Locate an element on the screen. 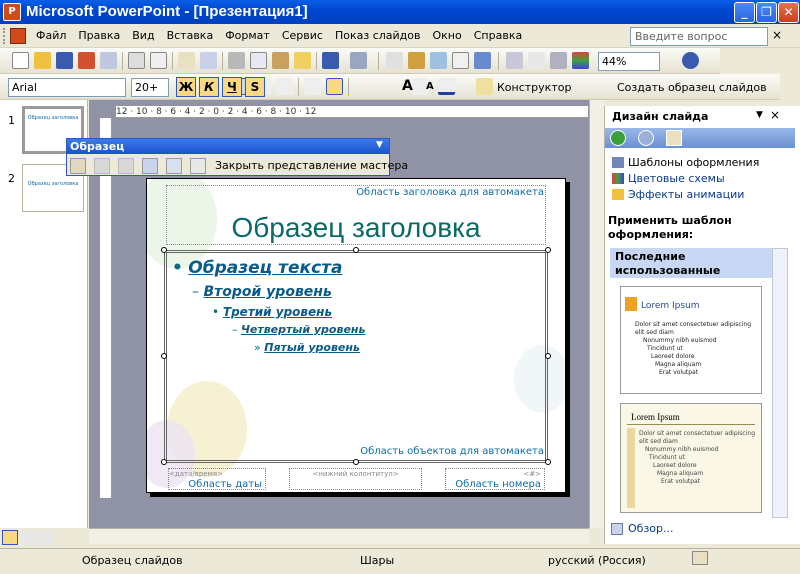  close-button: ✕ is located at coordinates (788, 12).